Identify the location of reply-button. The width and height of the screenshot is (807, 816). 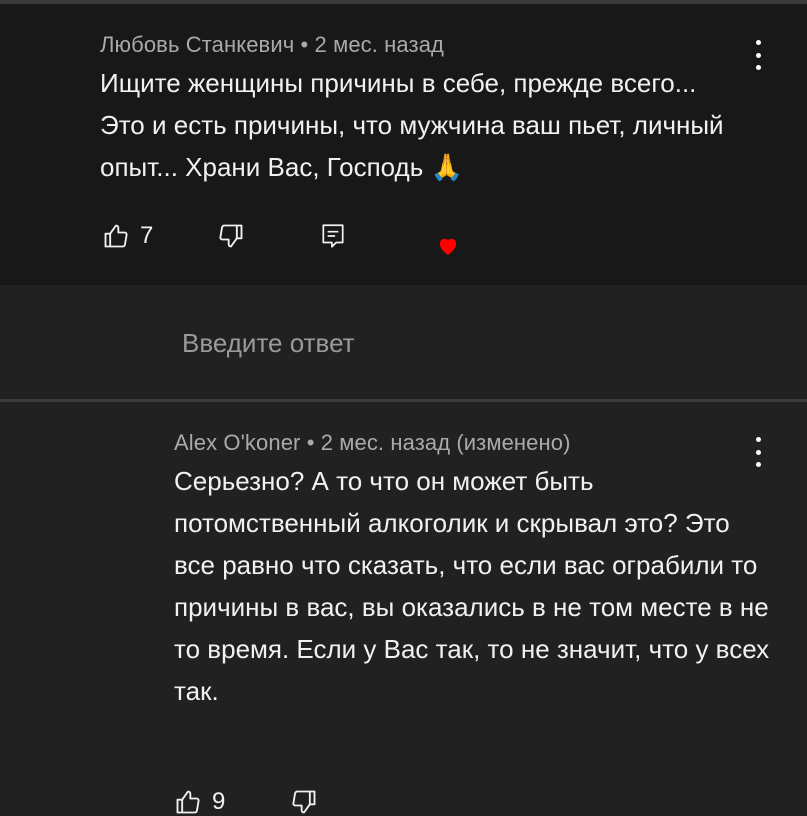
(333, 236).